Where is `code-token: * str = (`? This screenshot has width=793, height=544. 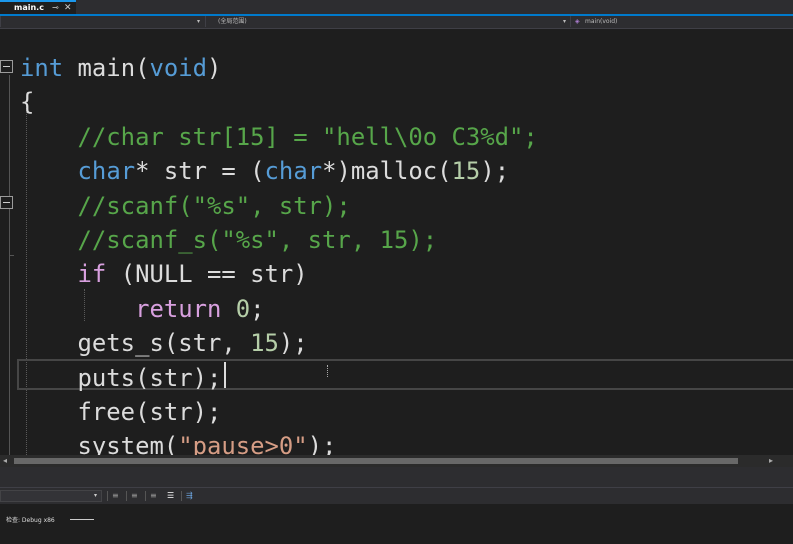 code-token: * str = ( is located at coordinates (200, 171).